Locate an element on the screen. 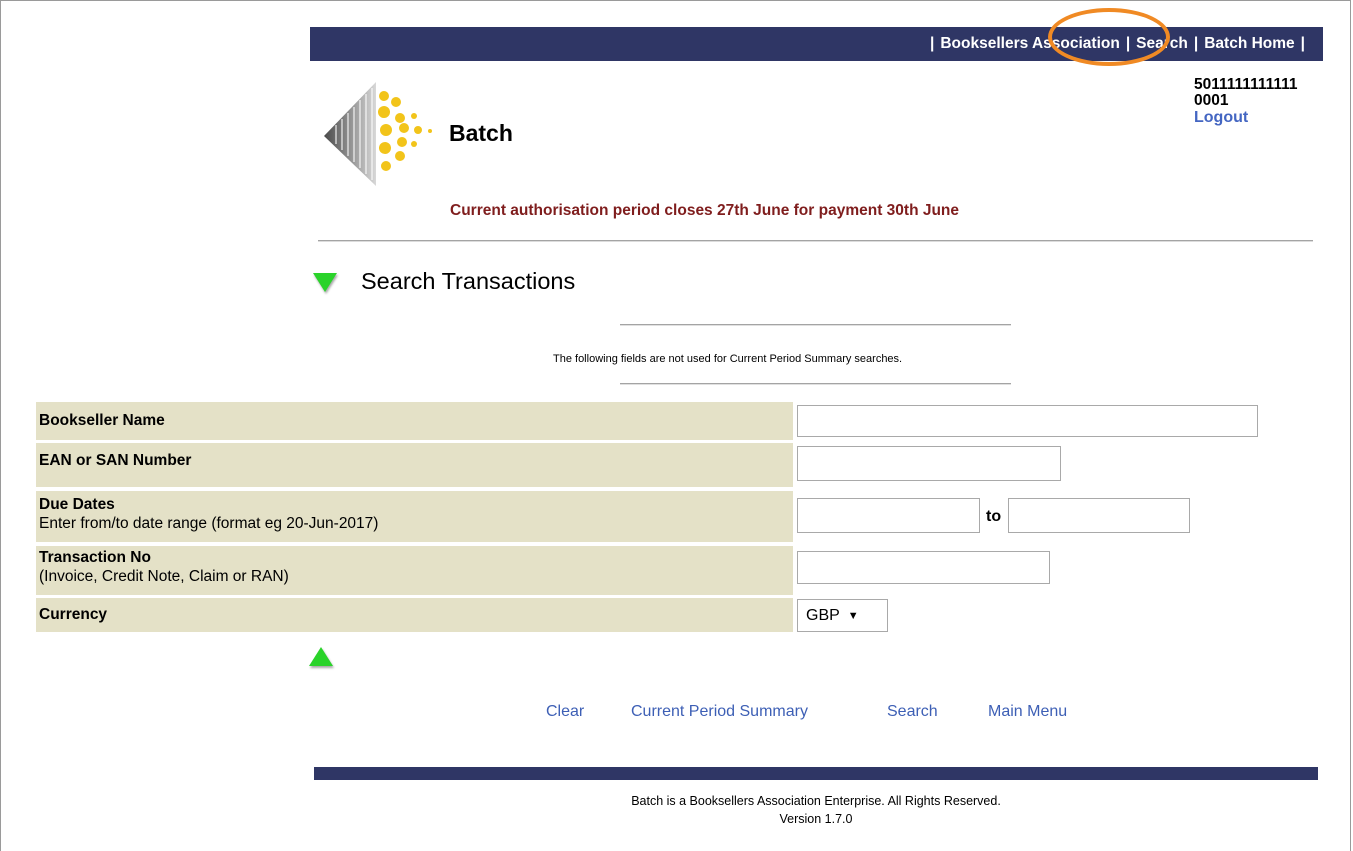 This screenshot has width=1353, height=851. note-divider-top is located at coordinates (815, 325).